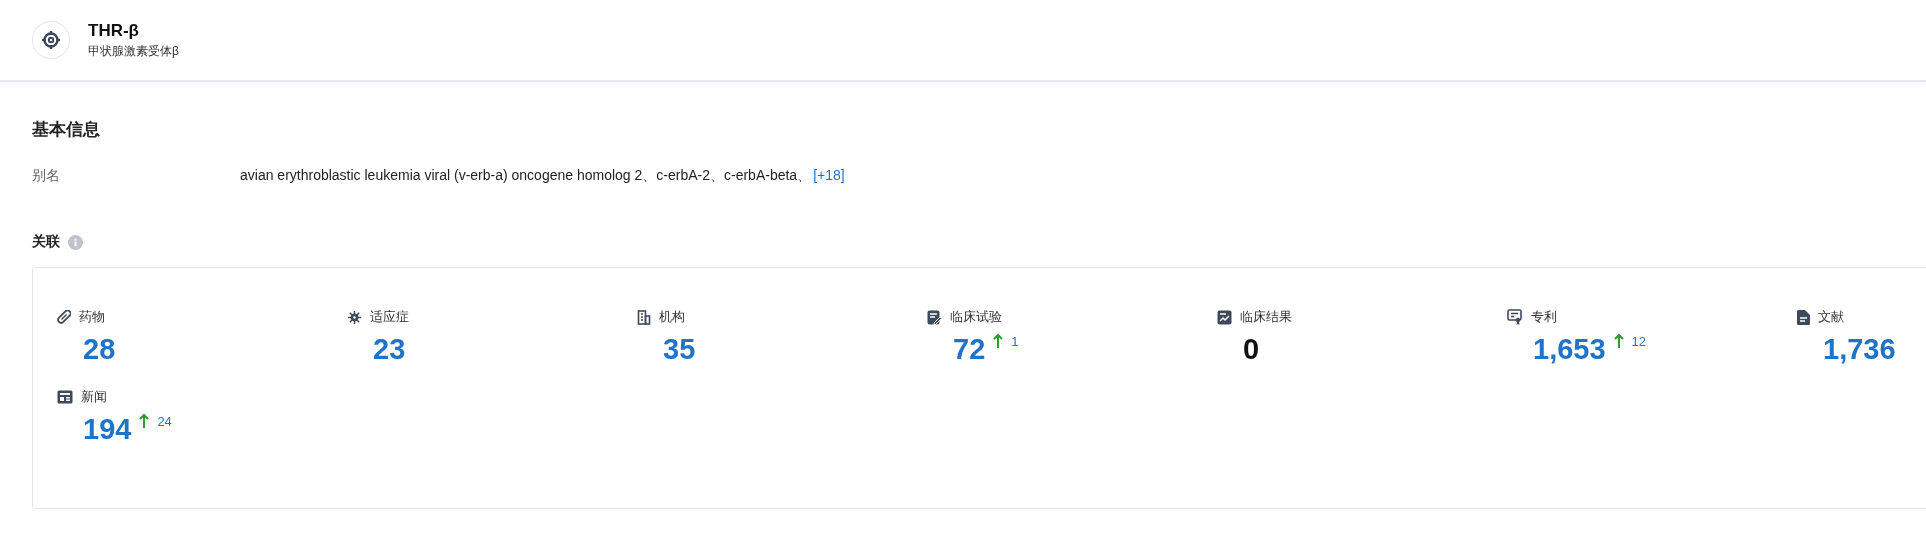 Image resolution: width=1926 pixels, height=540 pixels. I want to click on target-title: THR-β, so click(113, 30).